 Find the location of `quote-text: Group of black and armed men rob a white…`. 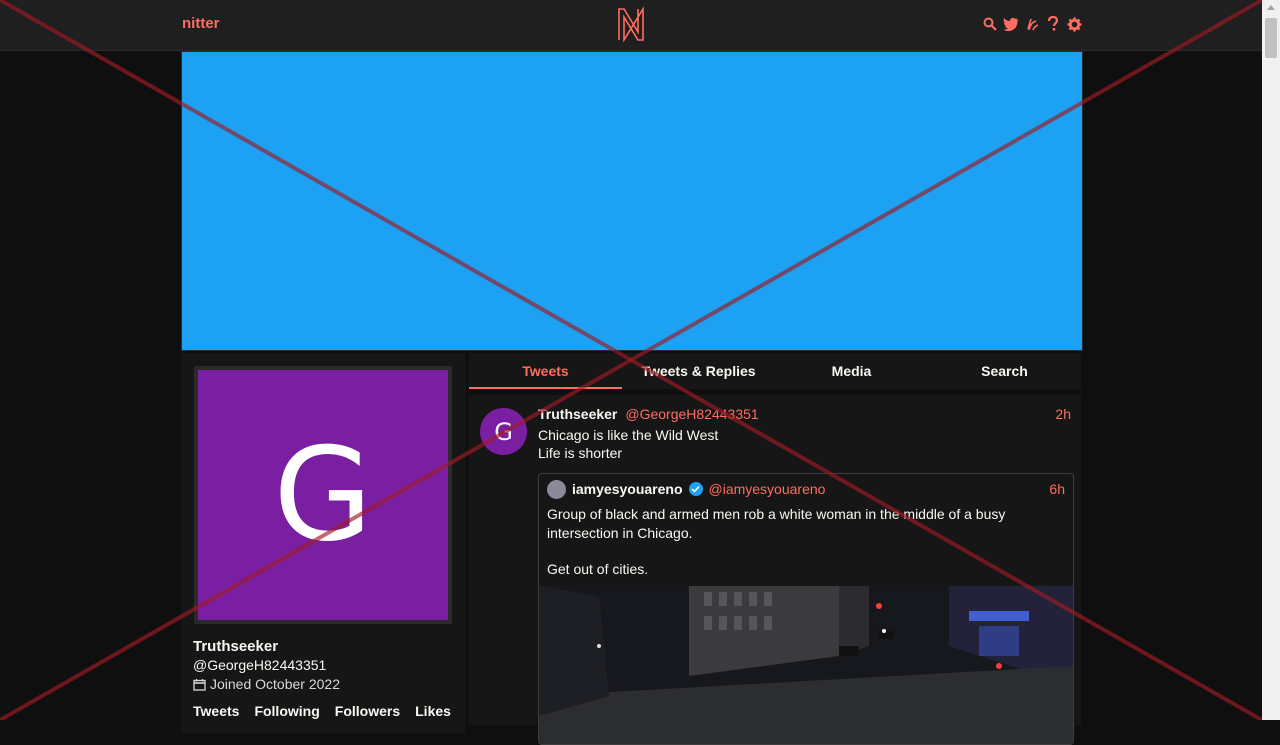

quote-text: Group of black and armed men rob a white… is located at coordinates (797, 542).